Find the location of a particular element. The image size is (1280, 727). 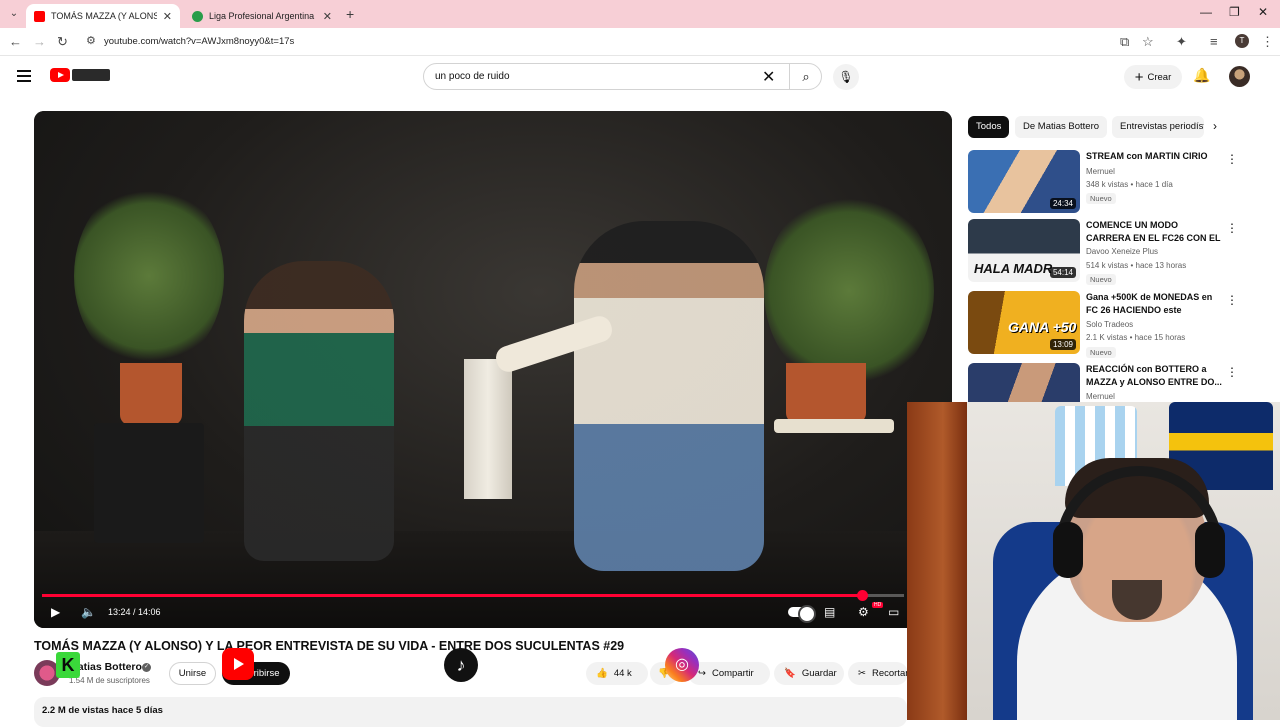

theater-mode-icon: ▭ is located at coordinates (893, 612).